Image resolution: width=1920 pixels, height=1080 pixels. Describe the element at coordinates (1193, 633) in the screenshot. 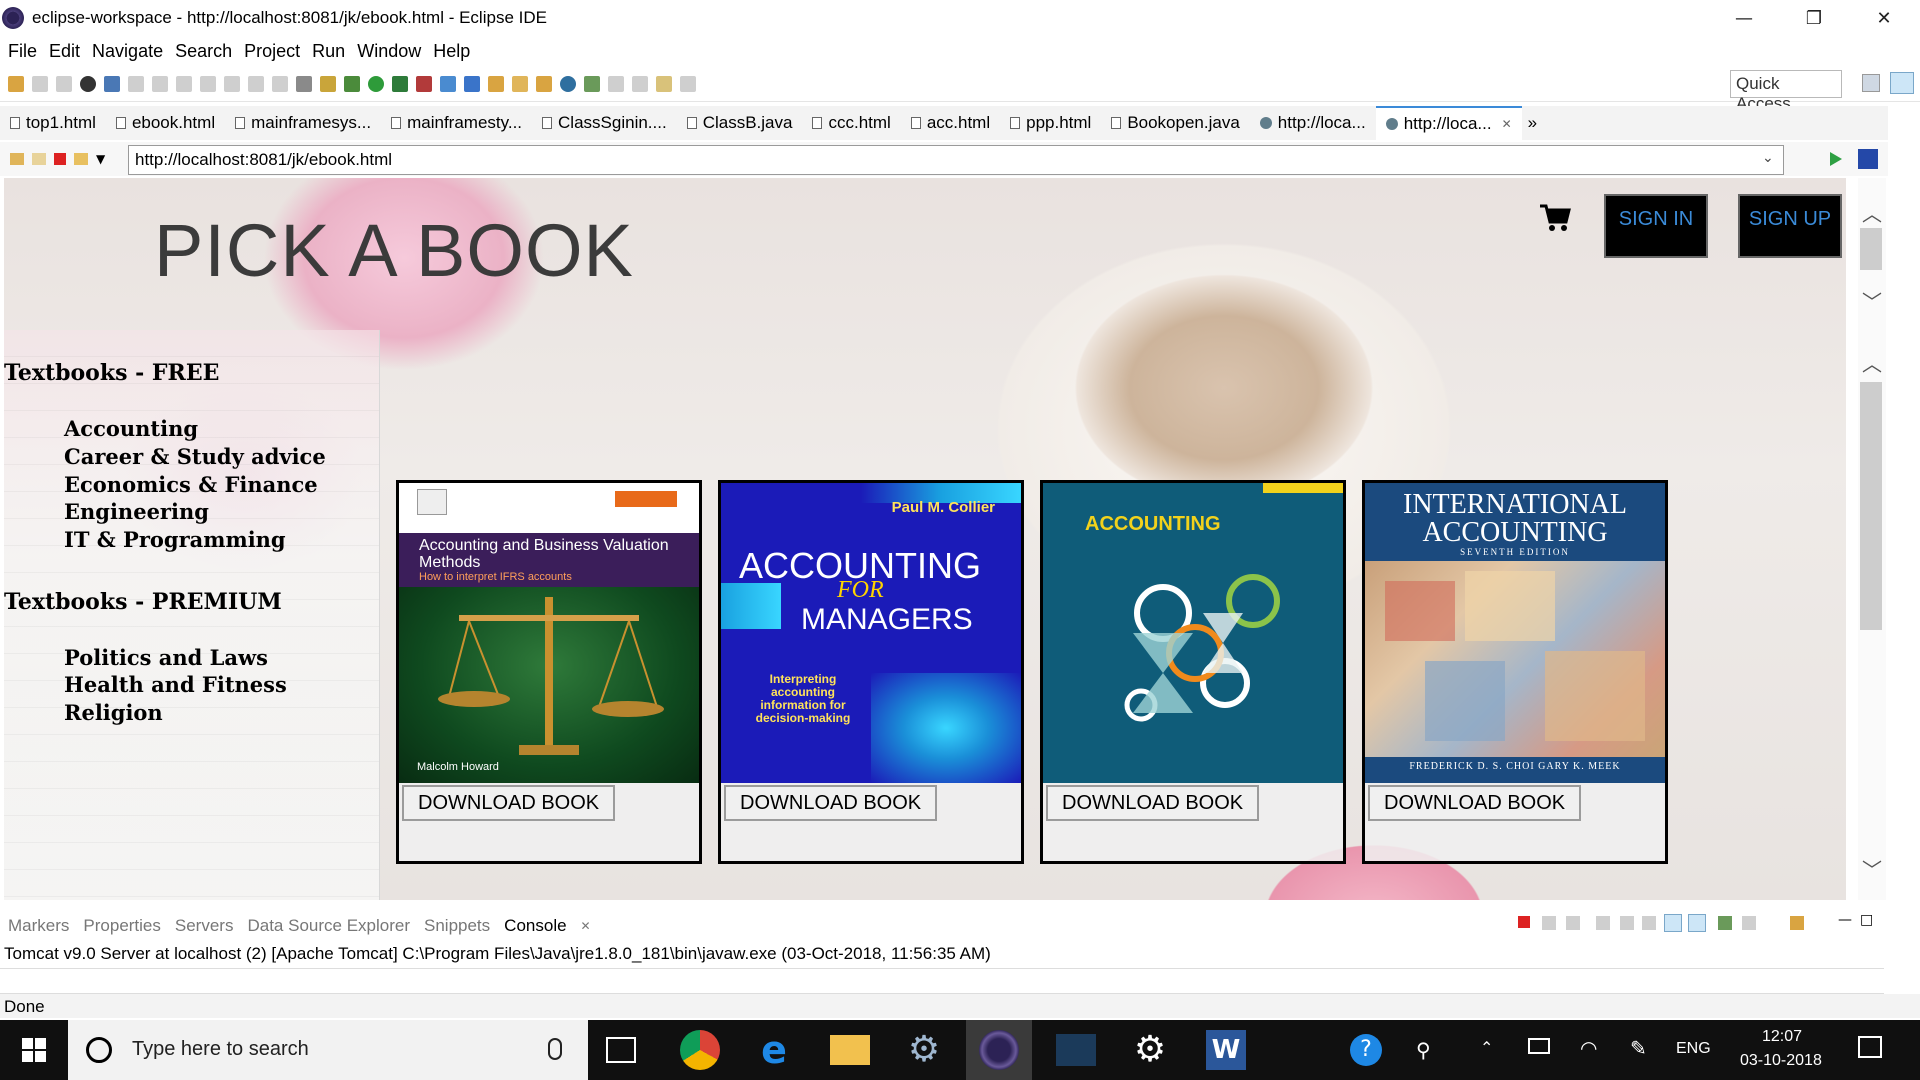

I see `book-cover: ACCOUNTING` at that location.